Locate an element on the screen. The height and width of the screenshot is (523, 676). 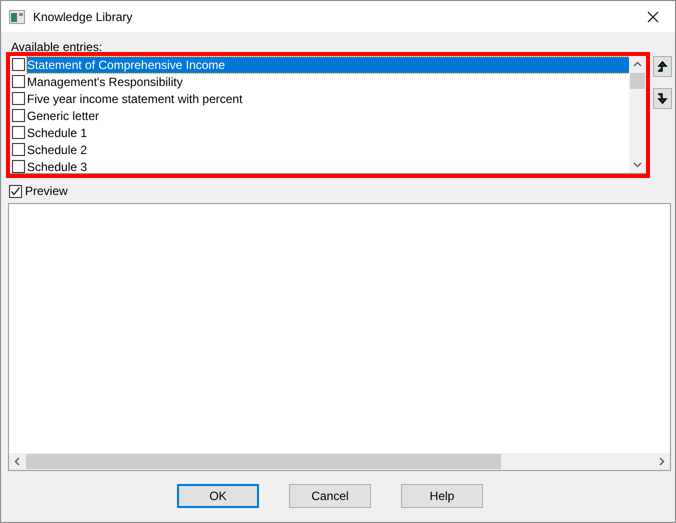
vertical-scrollbar is located at coordinates (637, 114).